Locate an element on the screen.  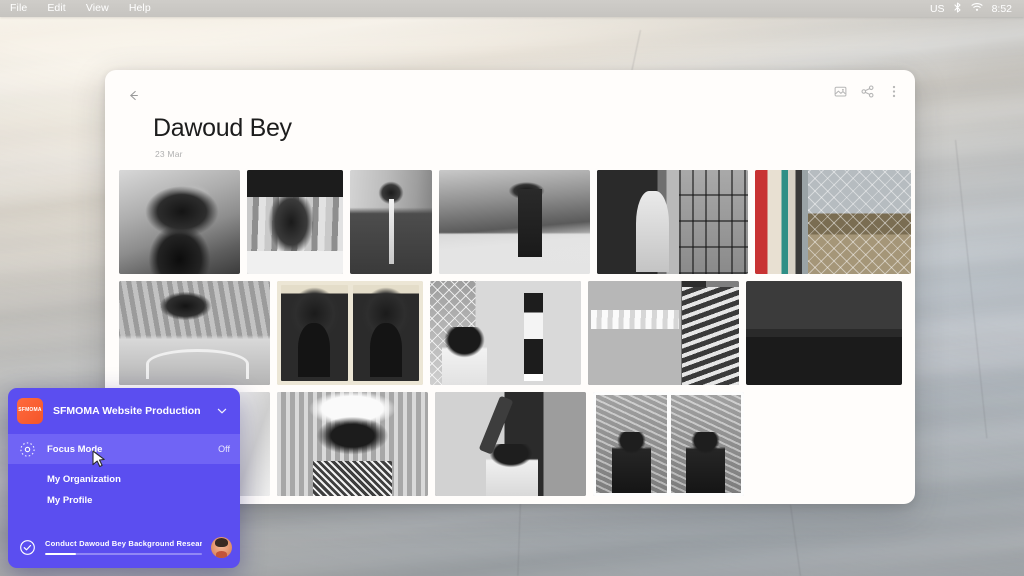
gallery-action-bar is located at coordinates (867, 91).